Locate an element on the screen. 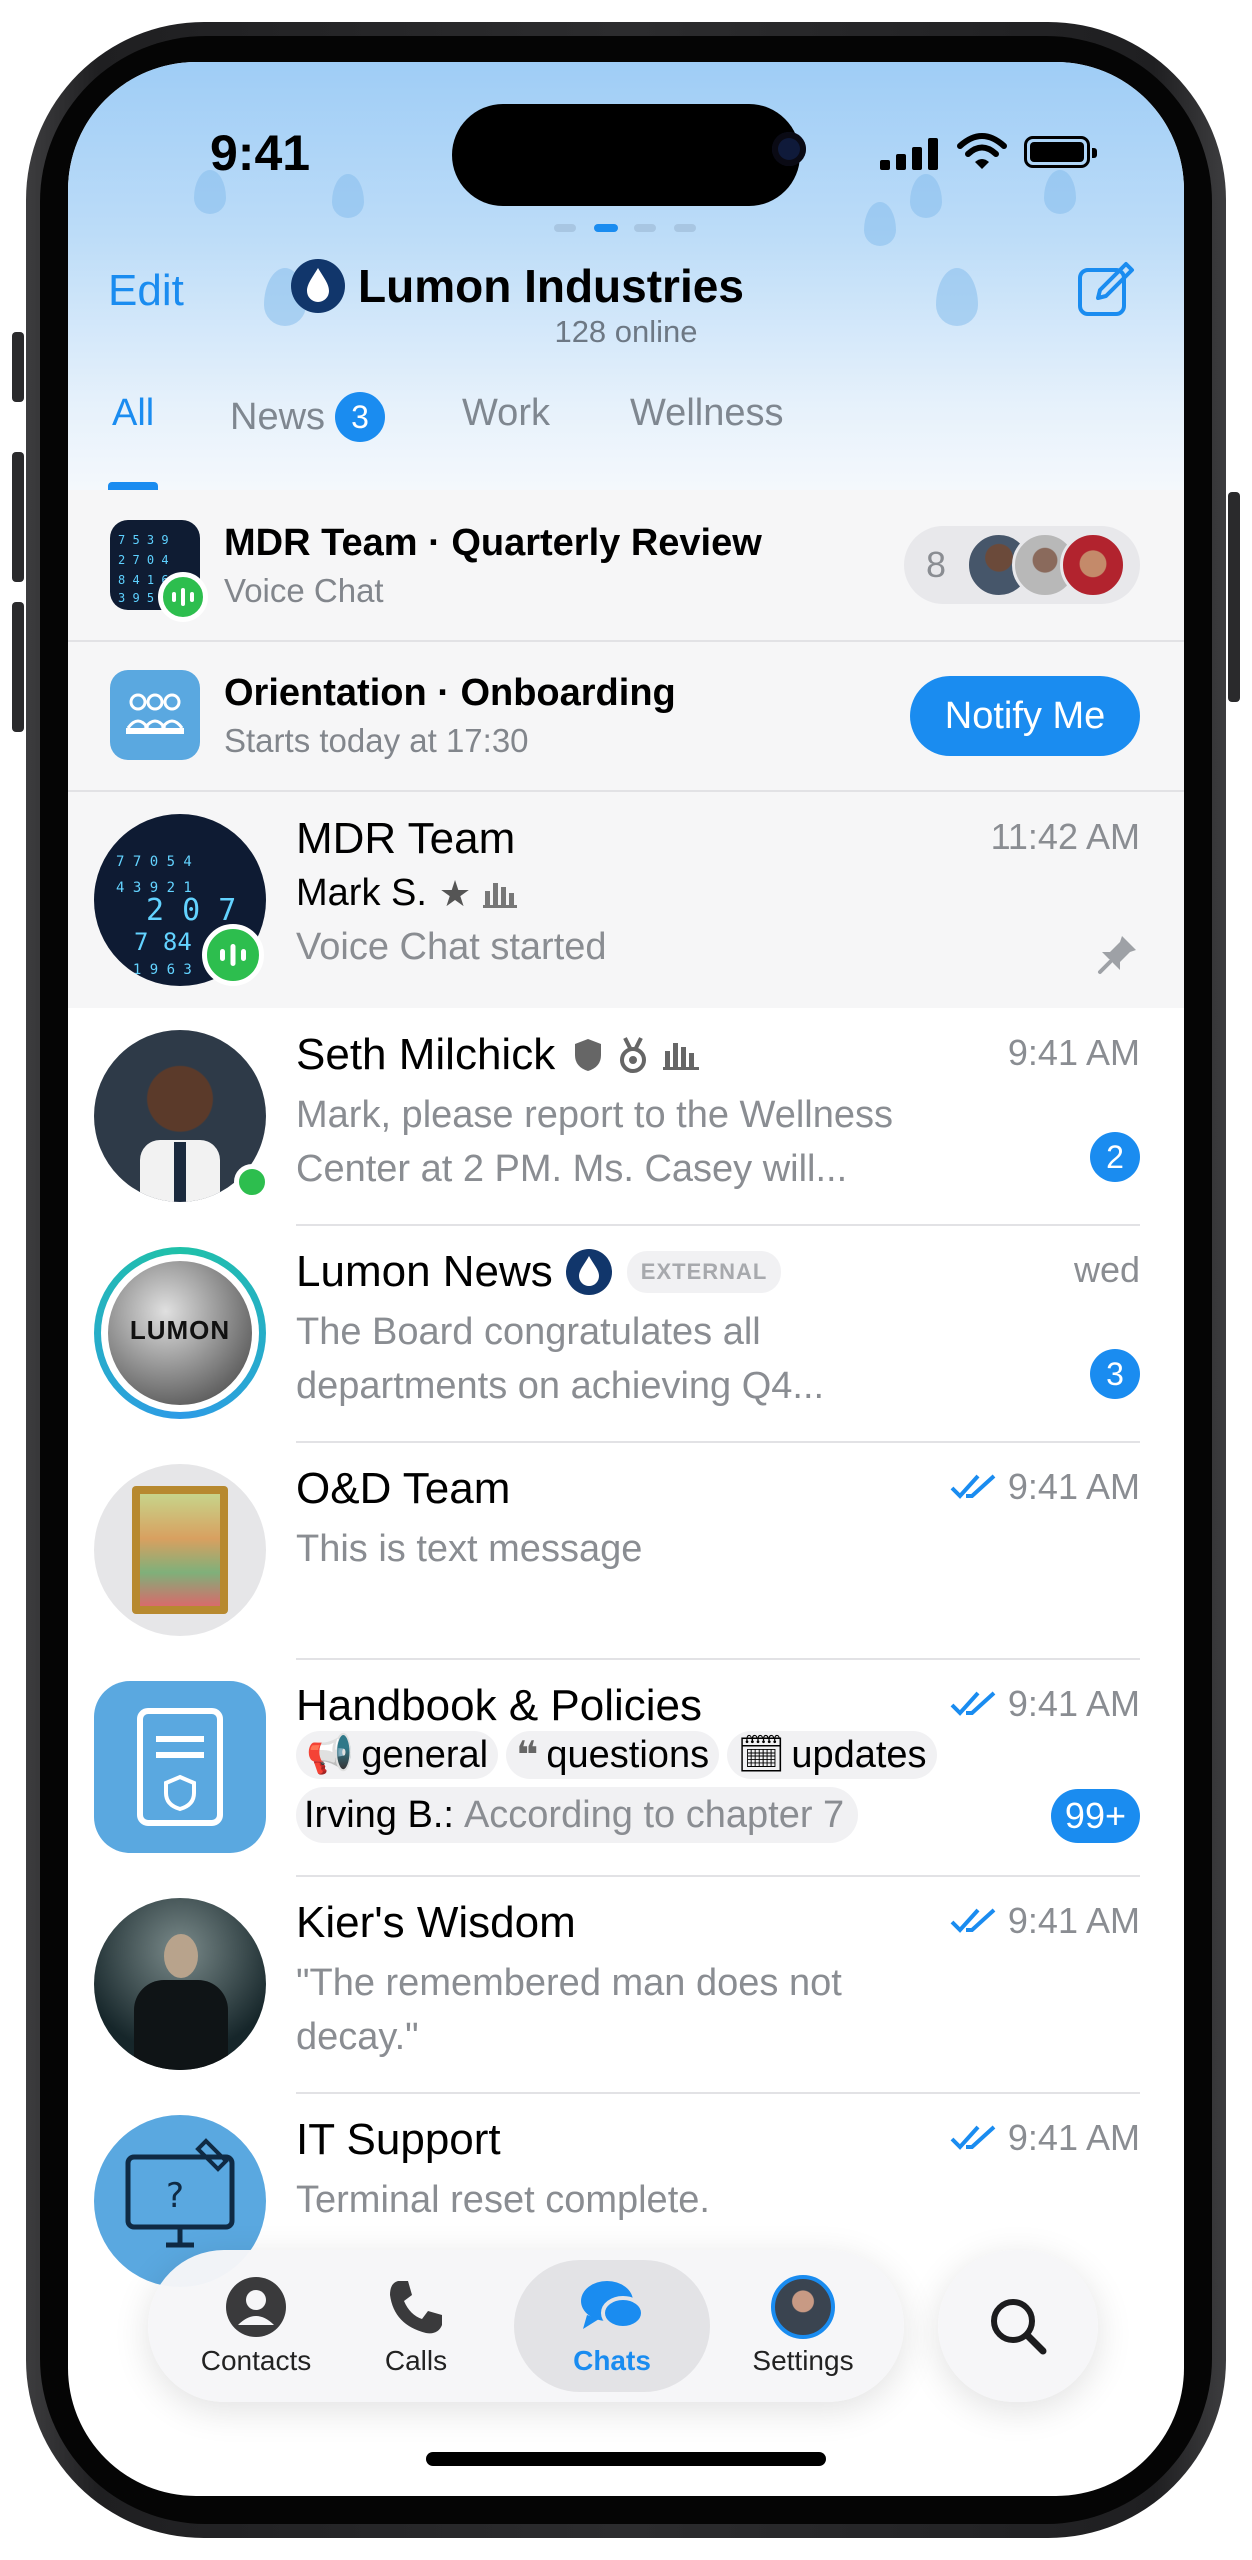 The width and height of the screenshot is (1252, 2560). participant-avatar is located at coordinates (1093, 565).